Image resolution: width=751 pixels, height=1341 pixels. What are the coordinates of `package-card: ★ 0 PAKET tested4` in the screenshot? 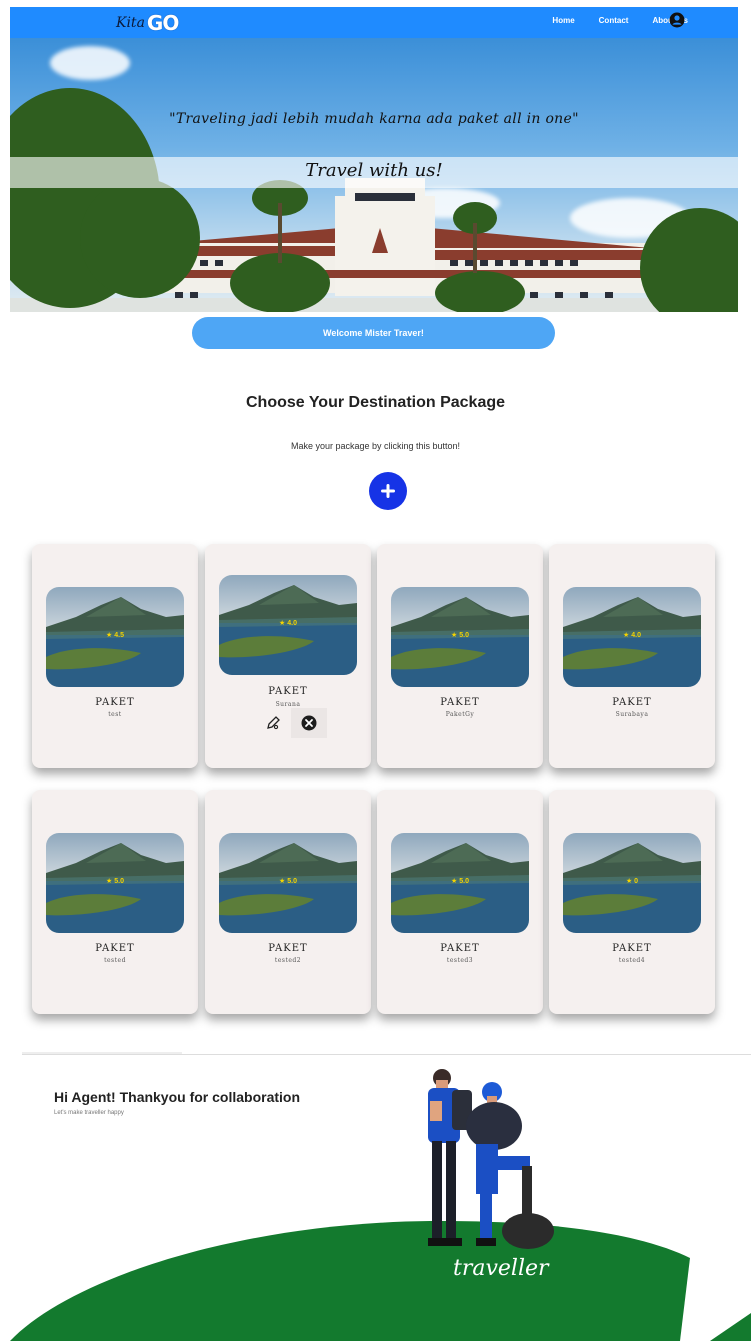 It's located at (632, 902).